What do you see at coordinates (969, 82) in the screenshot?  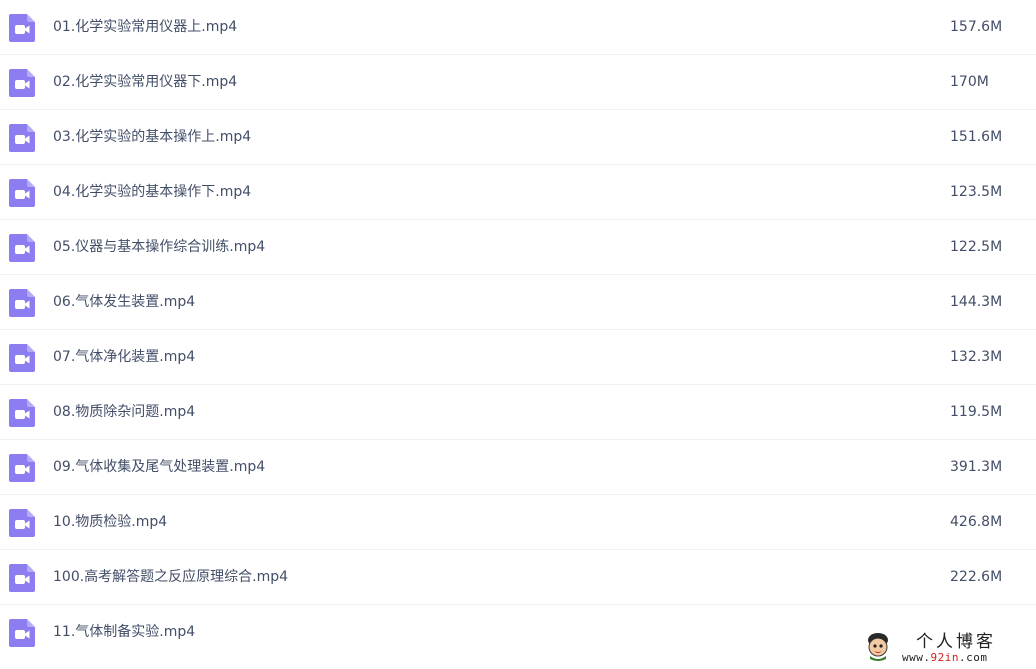 I see `file-size: 170M` at bounding box center [969, 82].